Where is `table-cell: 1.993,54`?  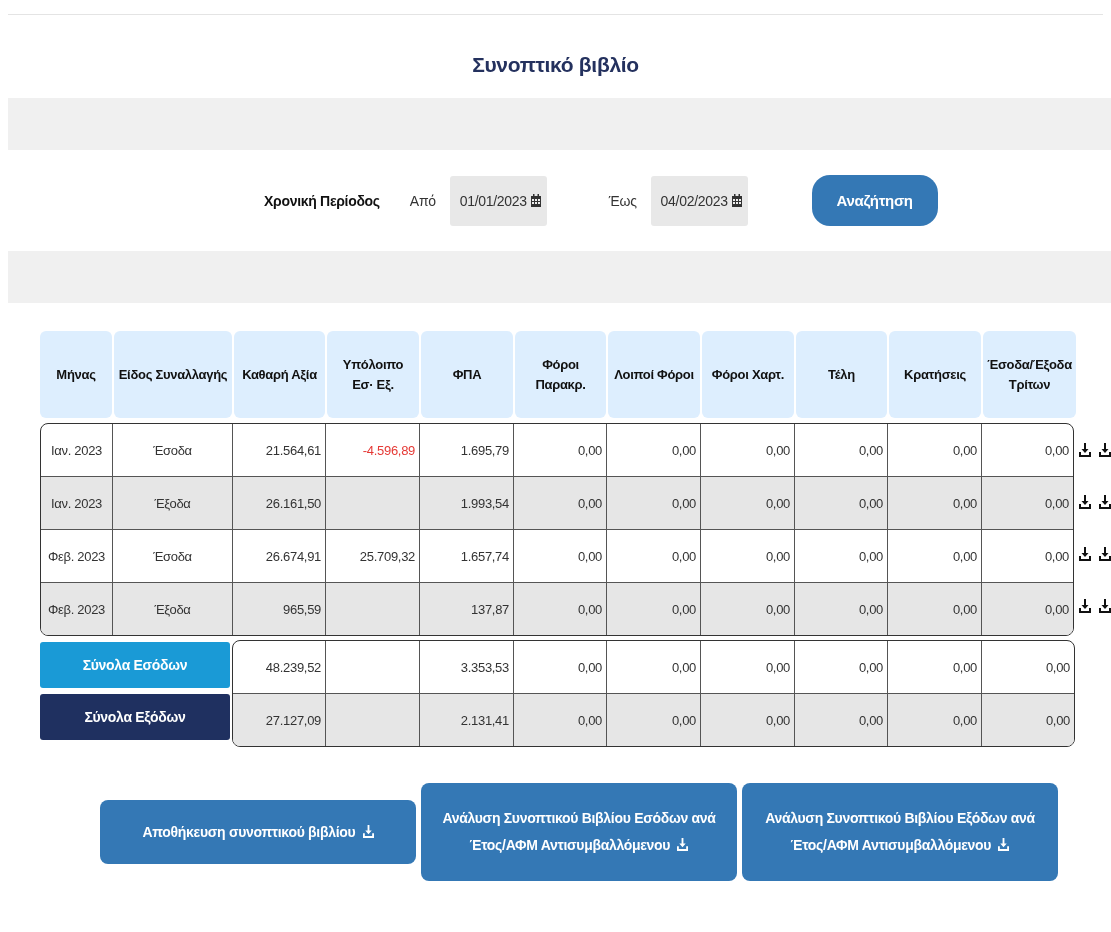 table-cell: 1.993,54 is located at coordinates (467, 503).